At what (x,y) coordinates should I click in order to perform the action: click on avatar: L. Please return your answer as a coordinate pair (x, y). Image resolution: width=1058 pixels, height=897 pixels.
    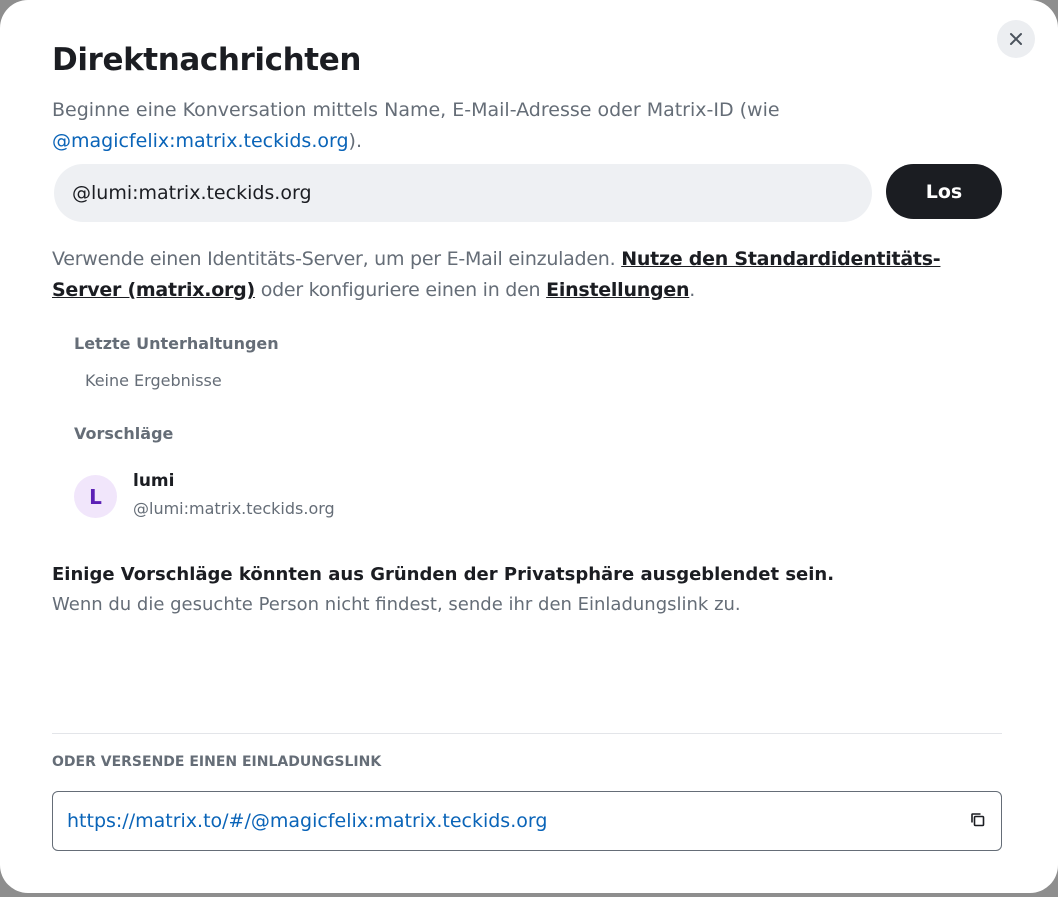
    Looking at the image, I should click on (95, 496).